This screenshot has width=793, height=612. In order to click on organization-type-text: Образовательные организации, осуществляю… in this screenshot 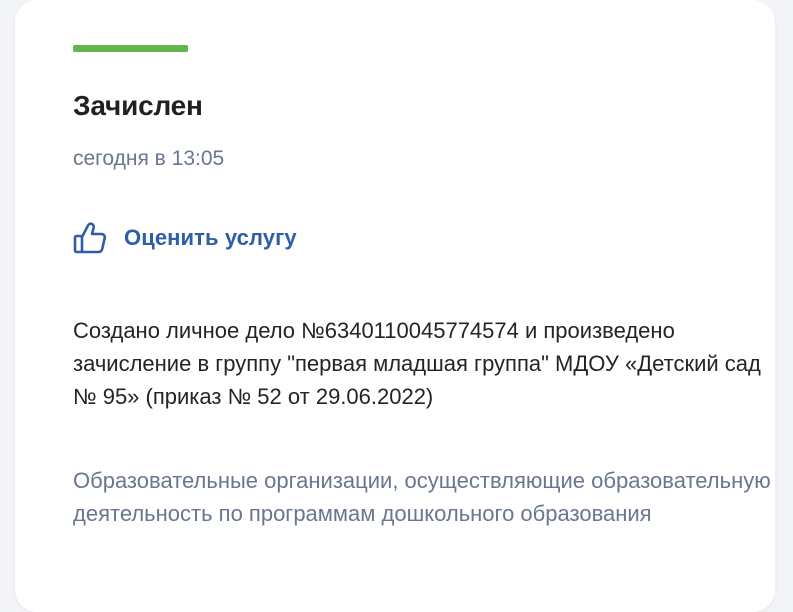, I will do `click(422, 497)`.